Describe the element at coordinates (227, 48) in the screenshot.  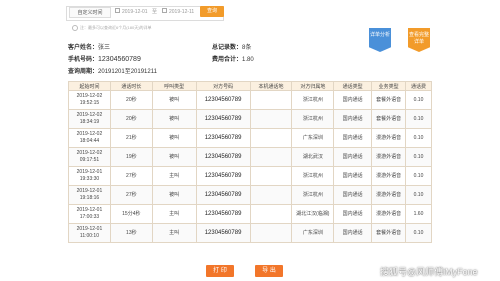
I see `count-label: 总记录数：` at that location.